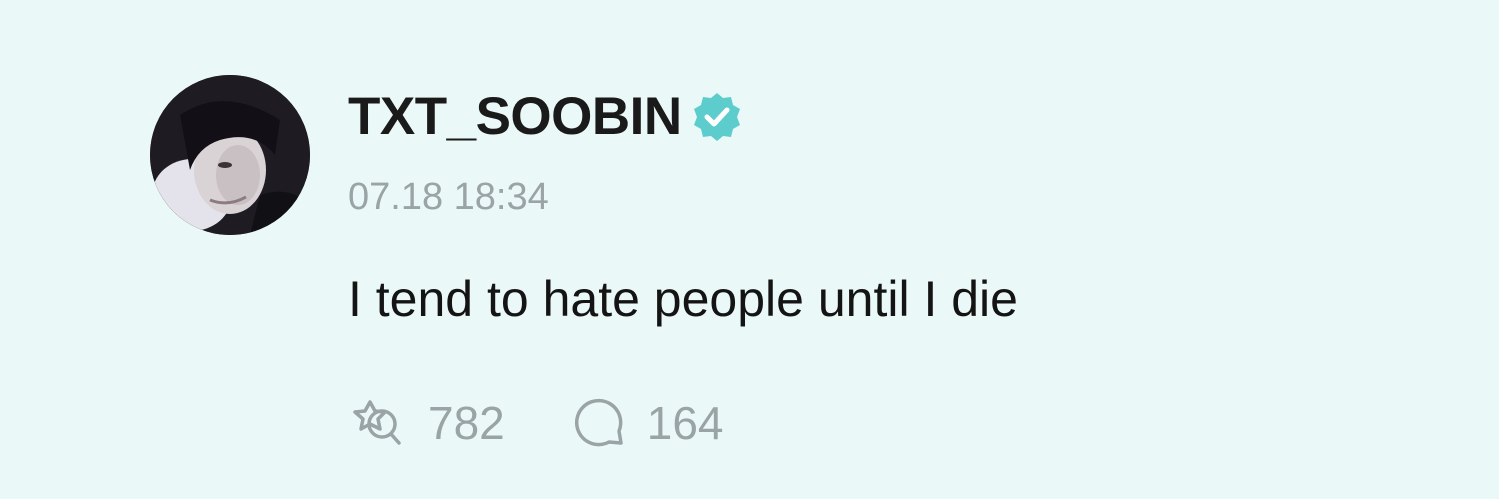 The height and width of the screenshot is (499, 1499). Describe the element at coordinates (426, 423) in the screenshot. I see `repost-button: 782` at that location.